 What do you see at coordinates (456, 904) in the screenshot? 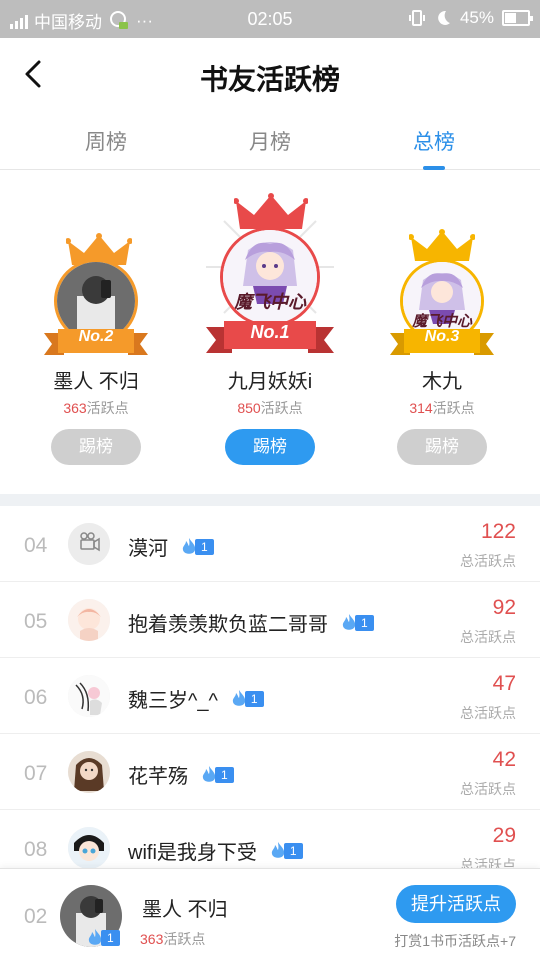
I see `boost-activity-button: 提升活跃点` at bounding box center [456, 904].